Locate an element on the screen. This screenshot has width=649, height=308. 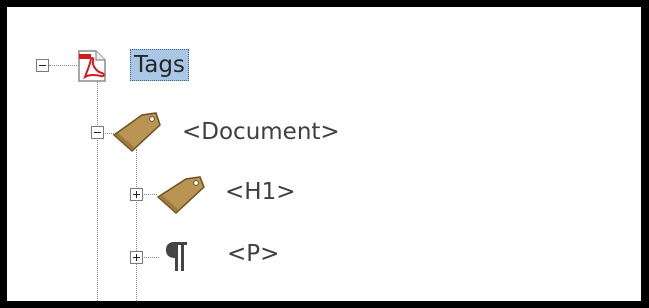
tree-node-label: <Document> is located at coordinates (261, 132).